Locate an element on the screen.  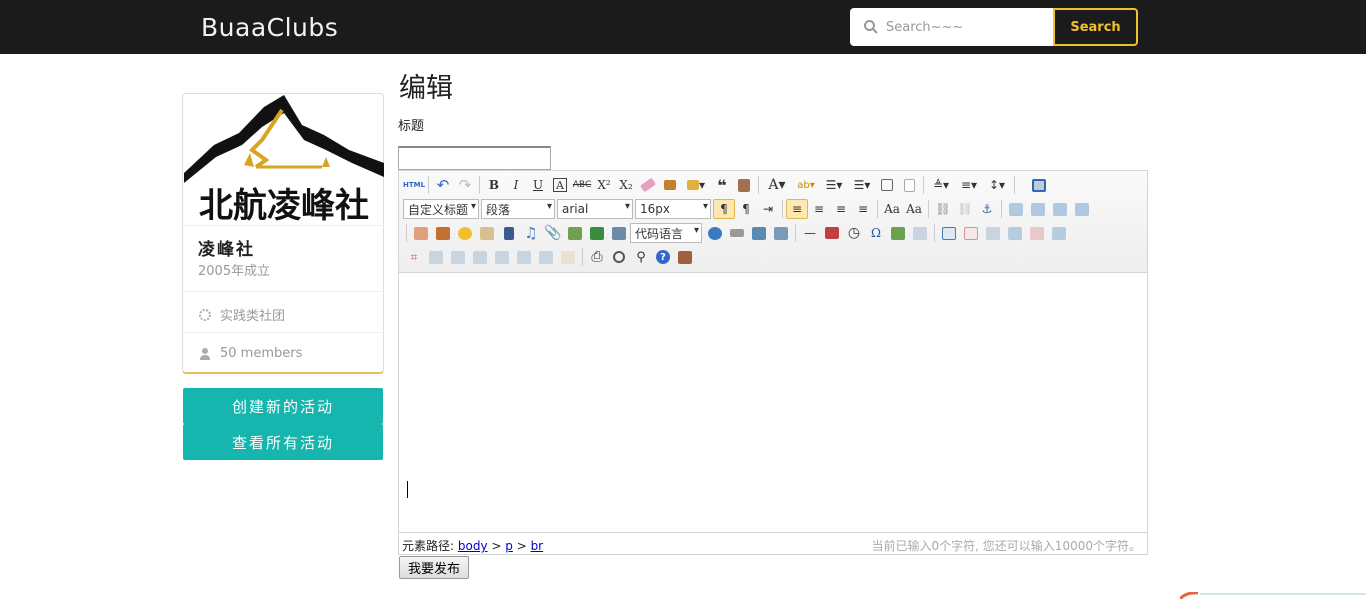
paragraph-select: 段落 is located at coordinates (518, 209).